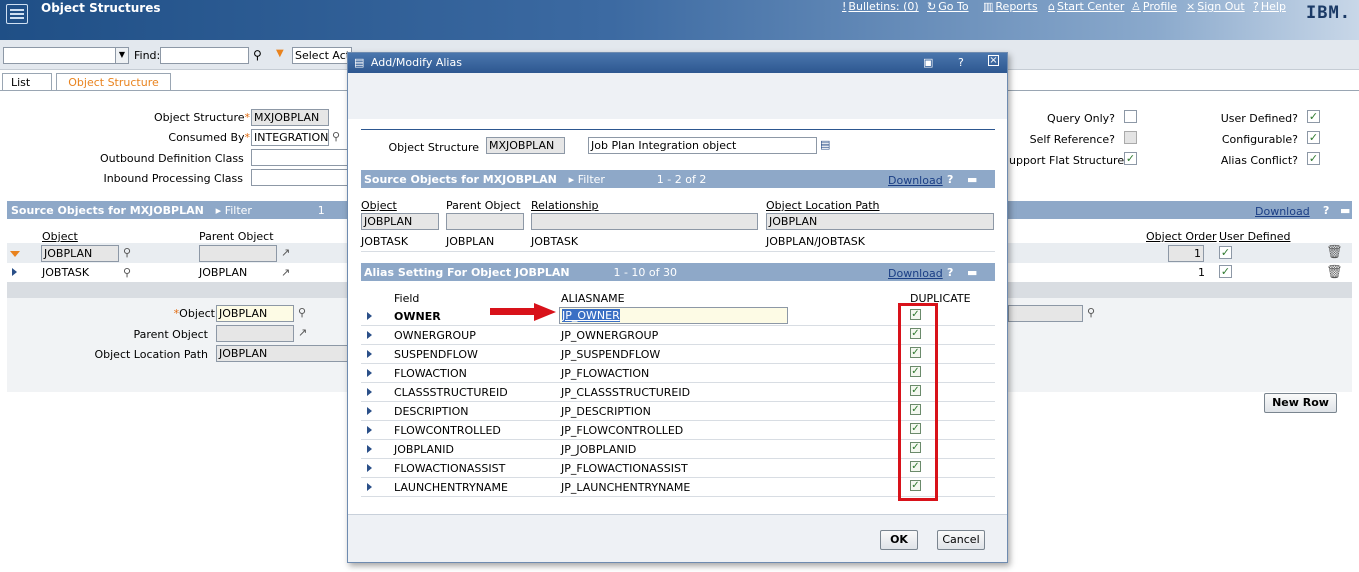  I want to click on inbound-class-field, so click(299, 177).